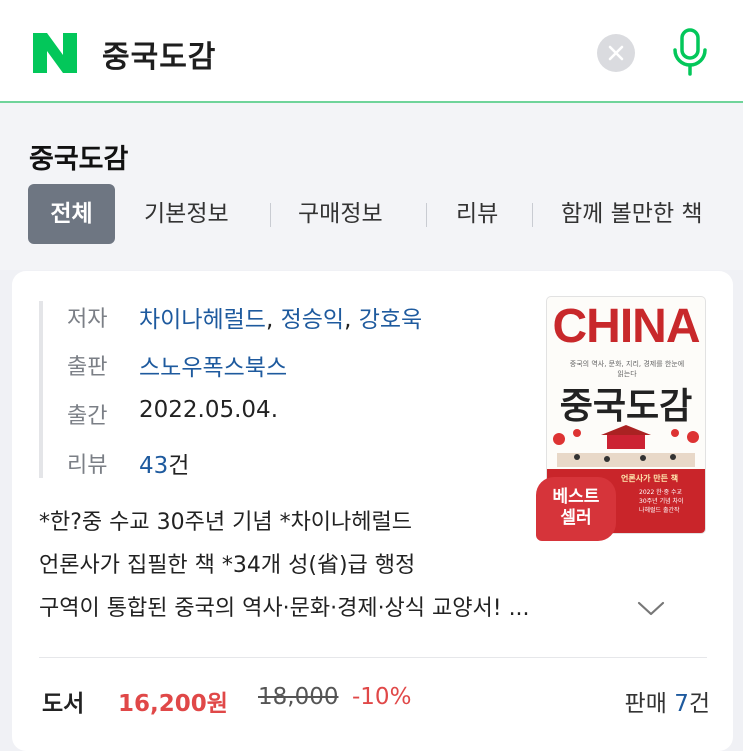 This screenshot has width=743, height=751. What do you see at coordinates (159, 54) in the screenshot?
I see `search-query-text: 중국도감` at bounding box center [159, 54].